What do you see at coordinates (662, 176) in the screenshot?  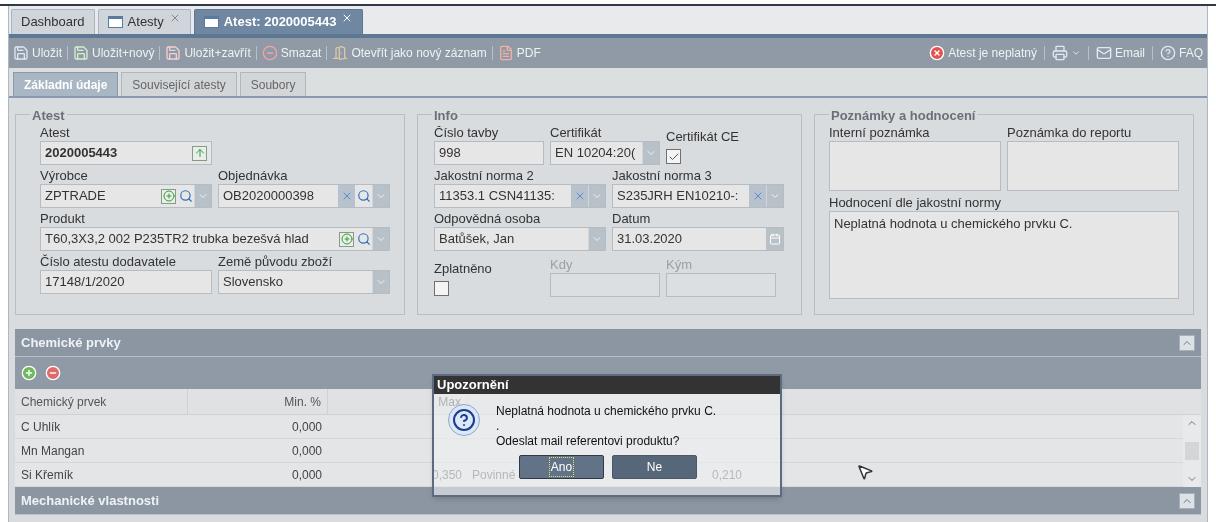 I see `field-label: Jakostní norma 3` at bounding box center [662, 176].